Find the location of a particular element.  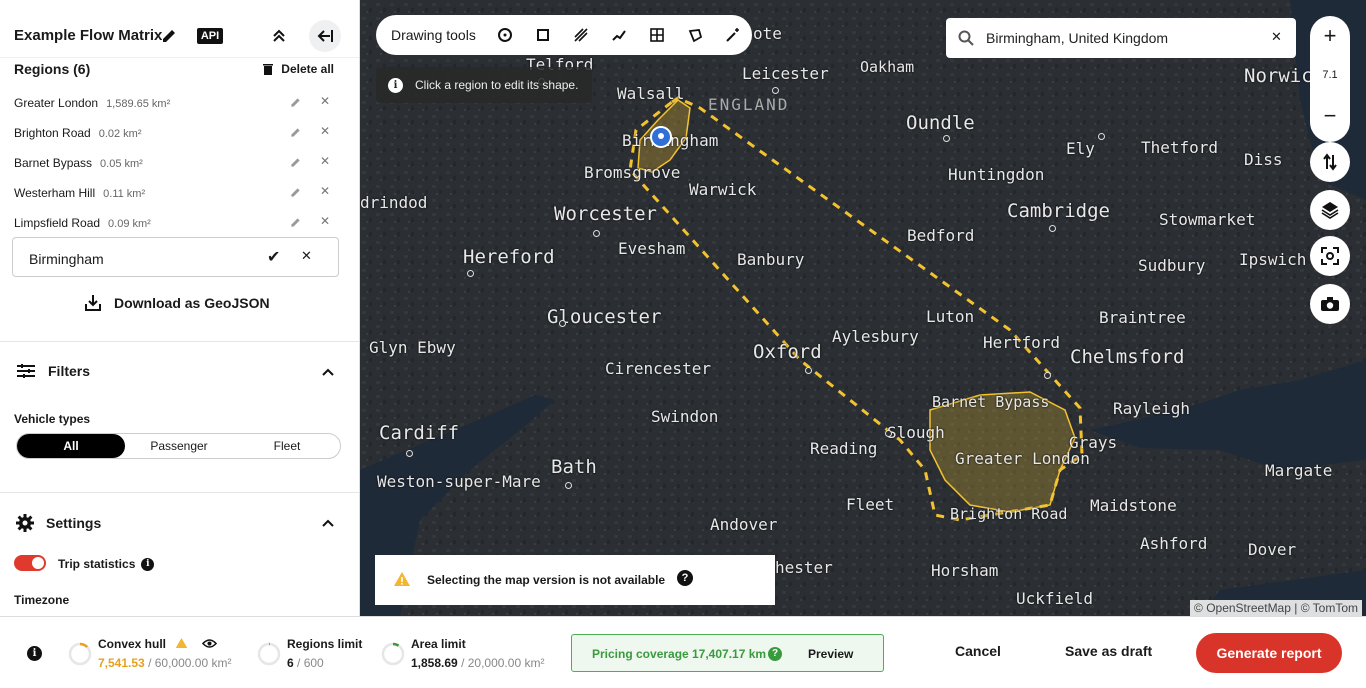

filters-title: Filters is located at coordinates (69, 371).